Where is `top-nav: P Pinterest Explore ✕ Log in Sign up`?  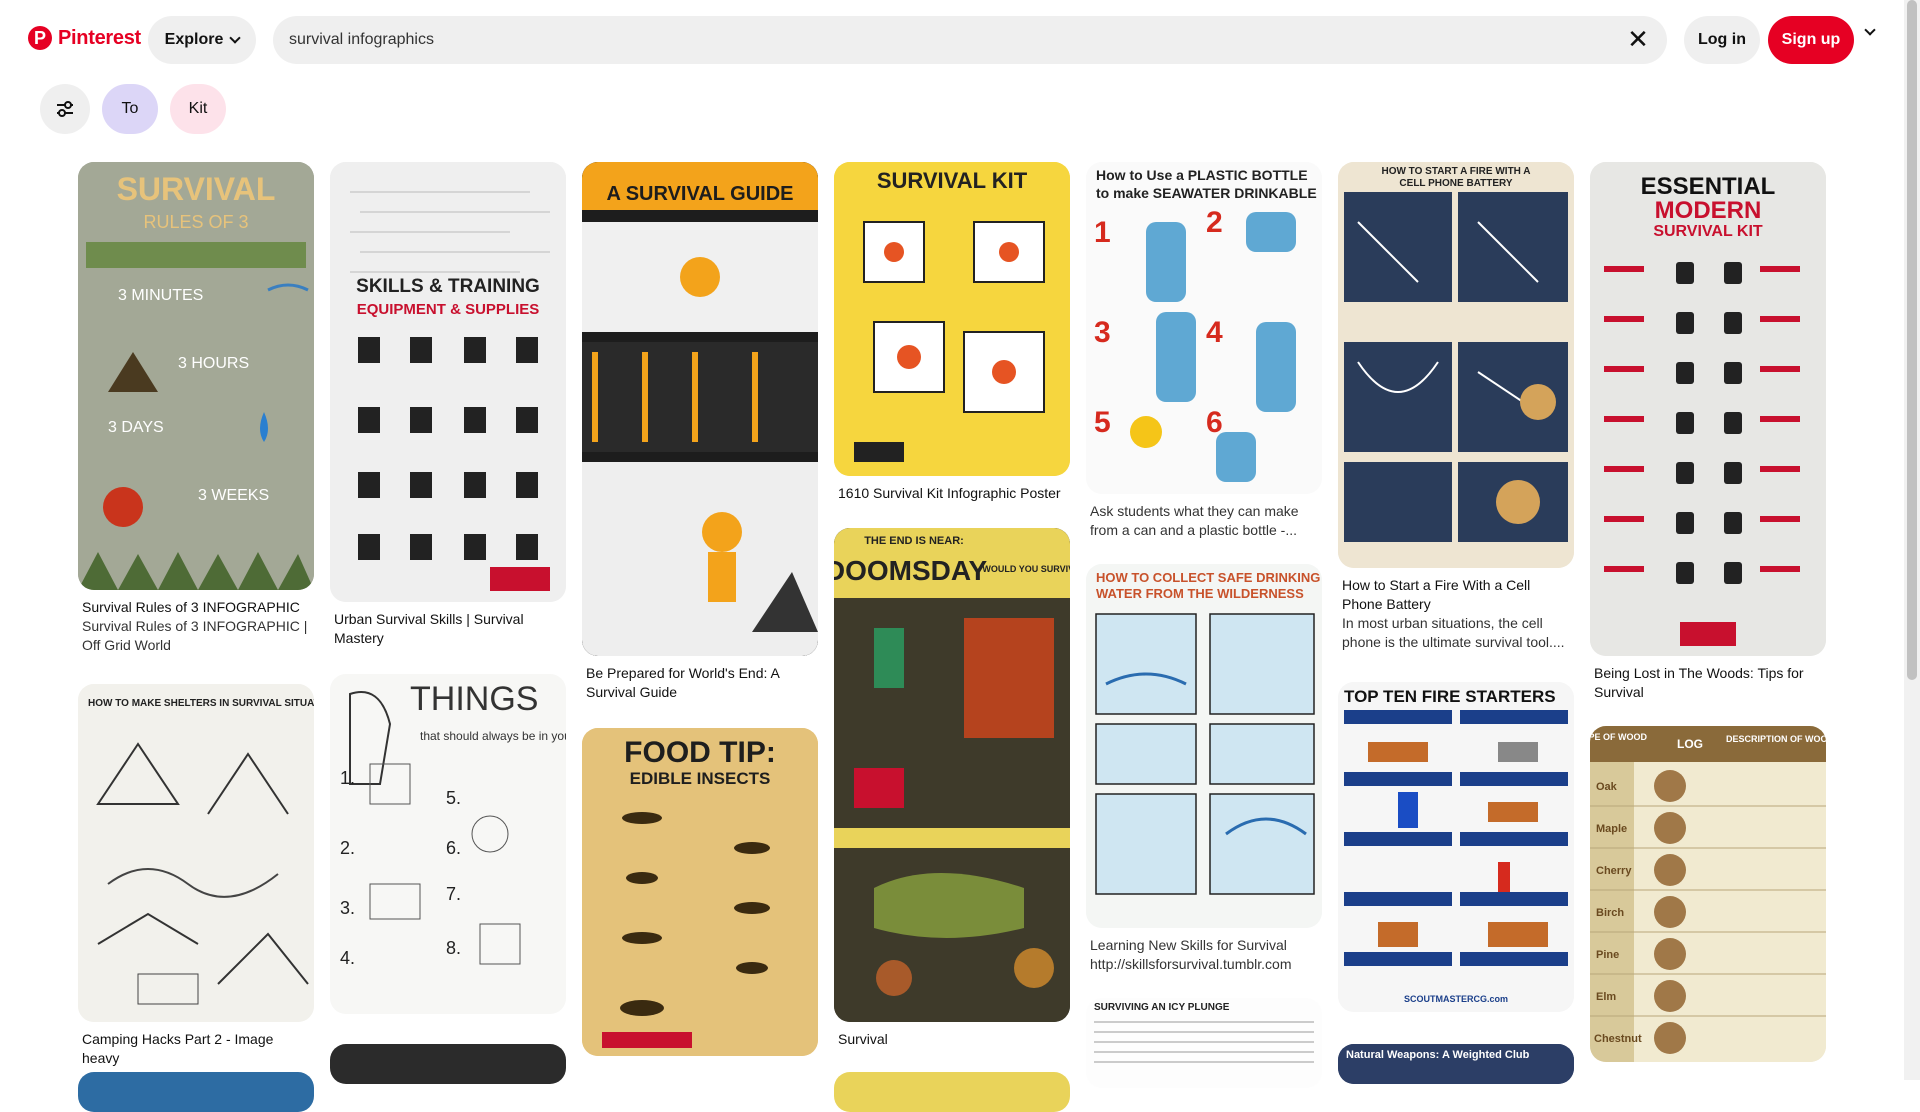 top-nav: P Pinterest Explore ✕ Log in Sign up is located at coordinates (960, 40).